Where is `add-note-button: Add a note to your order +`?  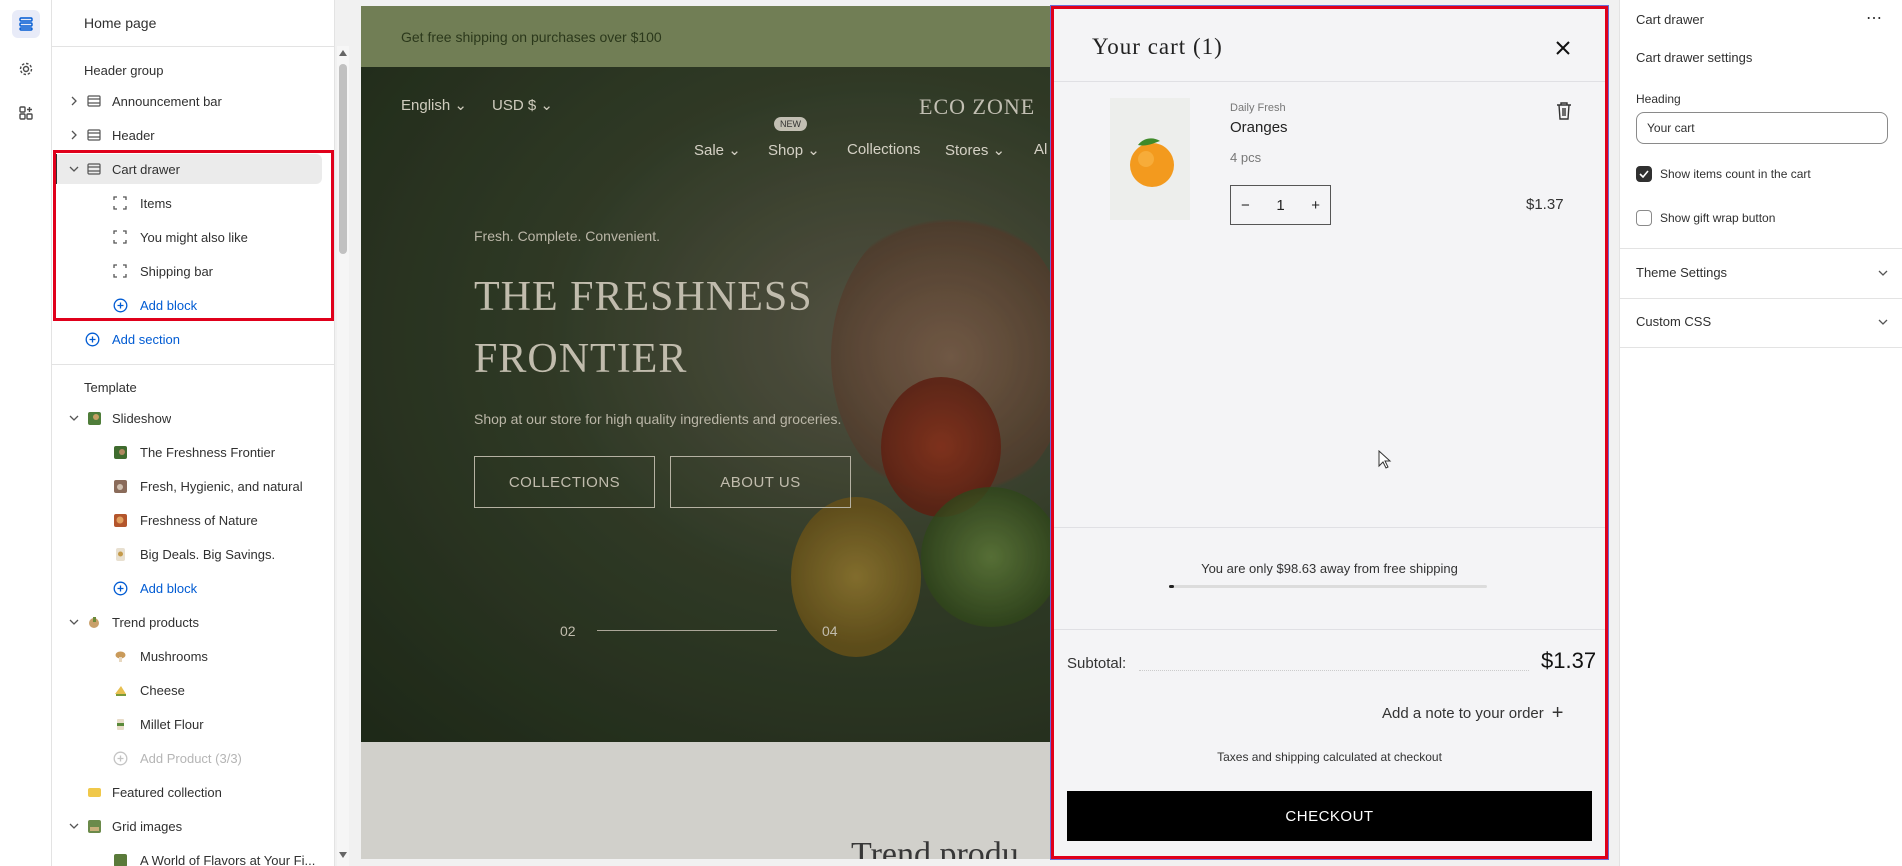 add-note-button: Add a note to your order + is located at coordinates (1472, 713).